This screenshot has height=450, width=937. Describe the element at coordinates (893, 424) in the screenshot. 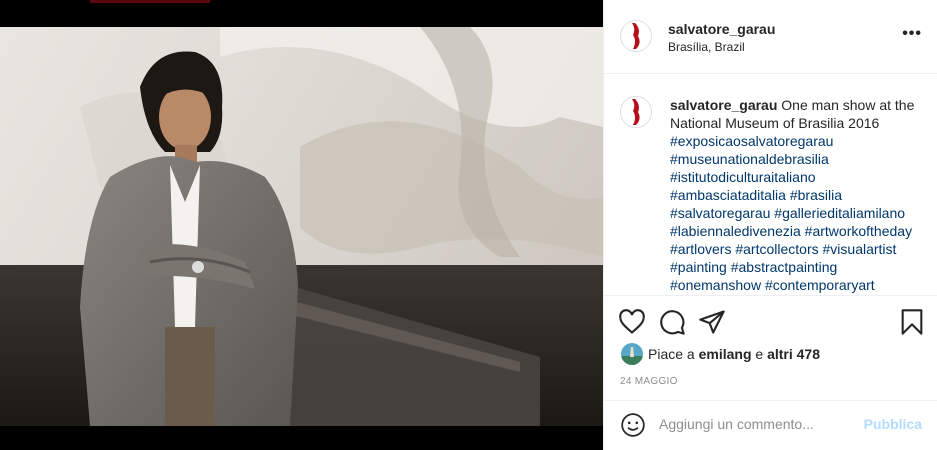

I see `publish-button: Pubblica` at that location.